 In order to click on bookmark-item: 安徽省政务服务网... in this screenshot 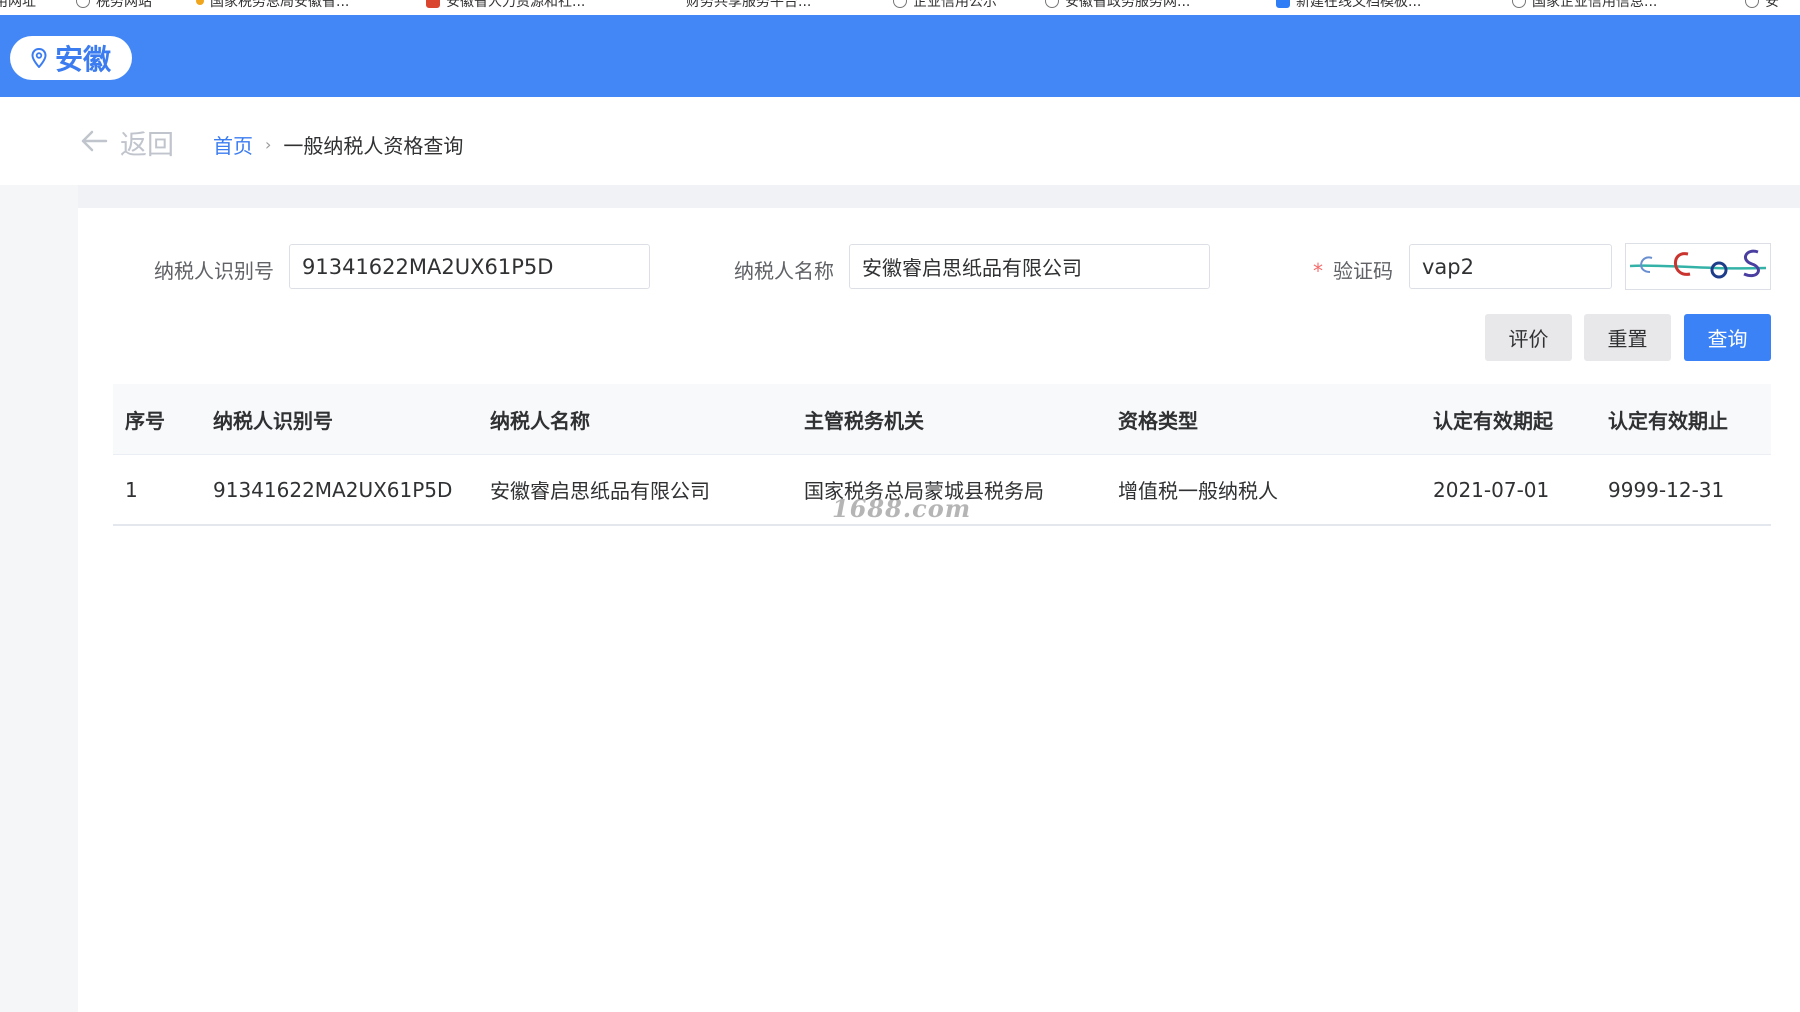, I will do `click(1118, 5)`.